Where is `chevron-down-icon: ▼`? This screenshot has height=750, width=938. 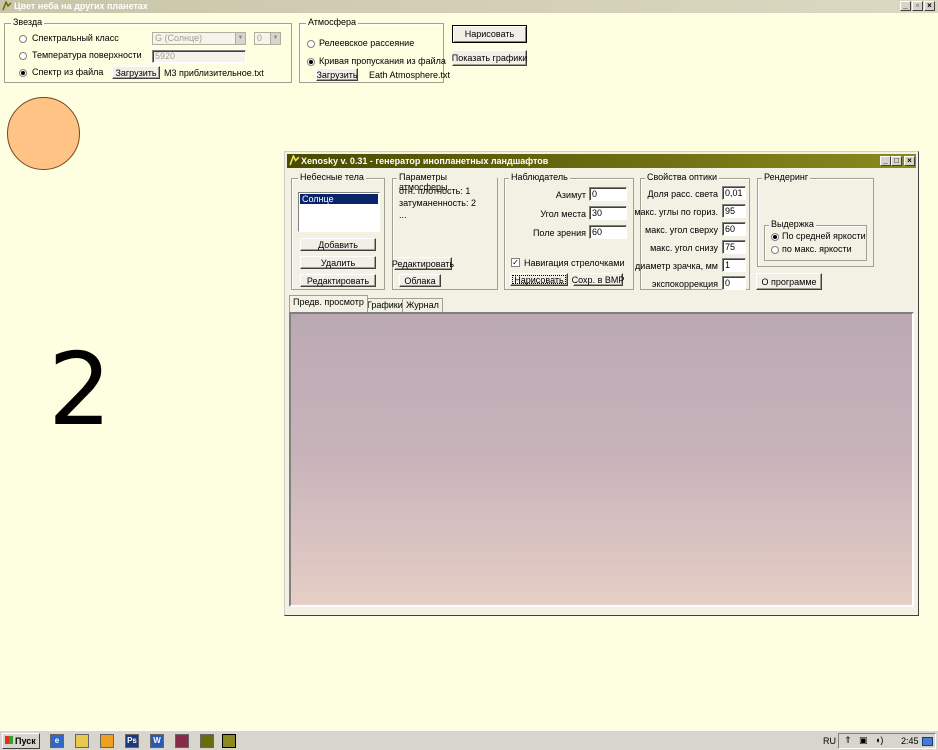 chevron-down-icon: ▼ is located at coordinates (275, 38).